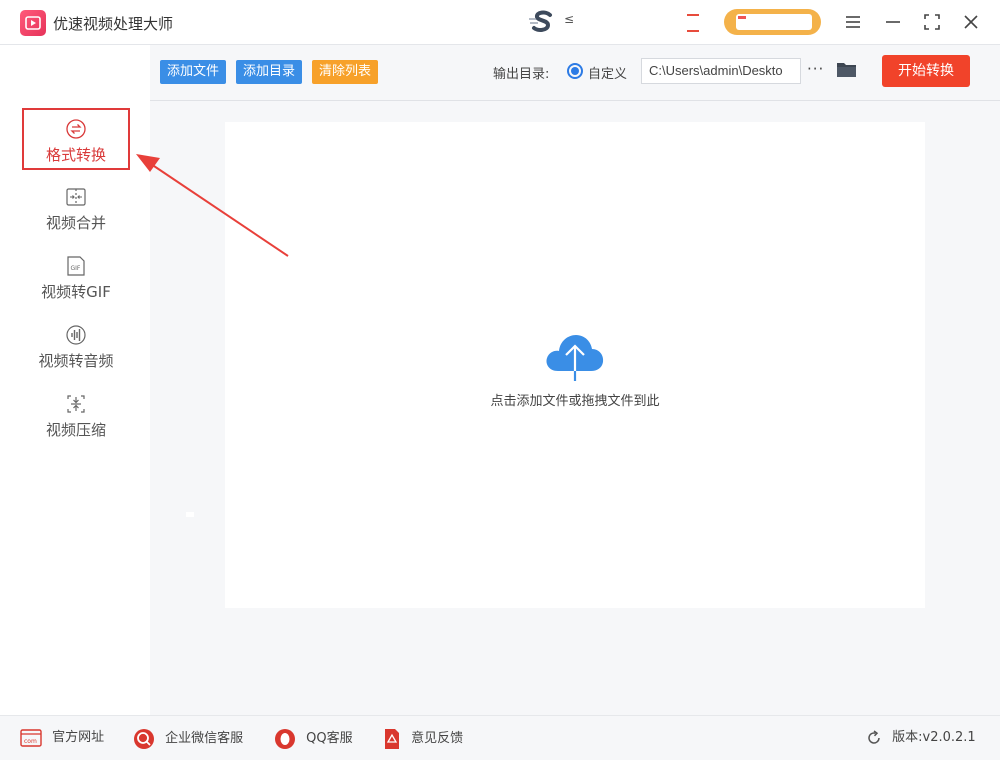 The image size is (1000, 760). I want to click on clear-list-button: 清除列表, so click(345, 72).